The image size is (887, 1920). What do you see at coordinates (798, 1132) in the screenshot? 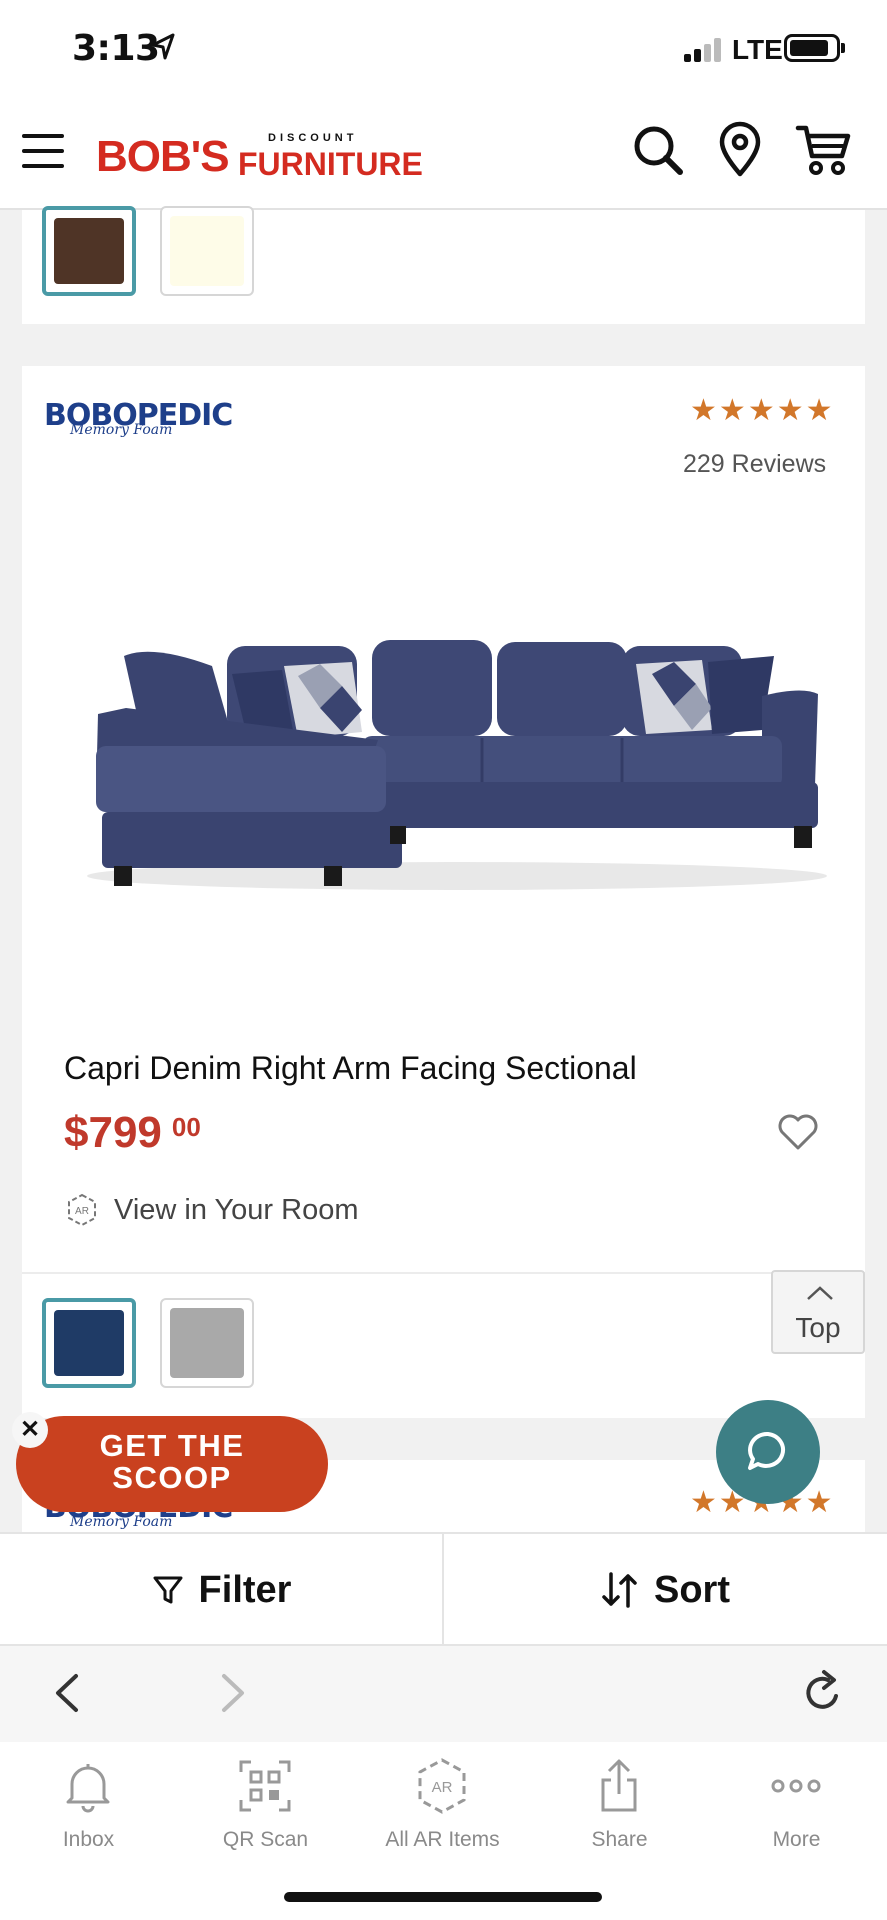
I see `heart-icon` at bounding box center [798, 1132].